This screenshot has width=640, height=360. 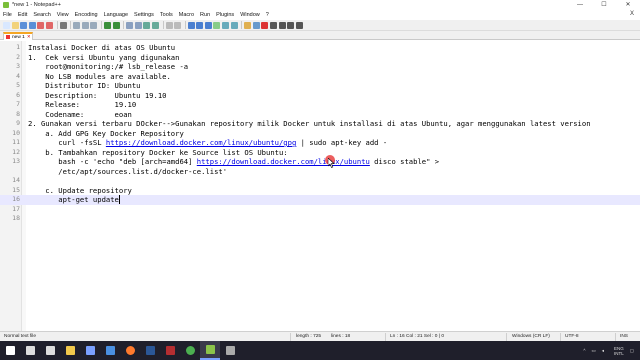 I want to click on menu-run: Run, so click(x=205, y=15).